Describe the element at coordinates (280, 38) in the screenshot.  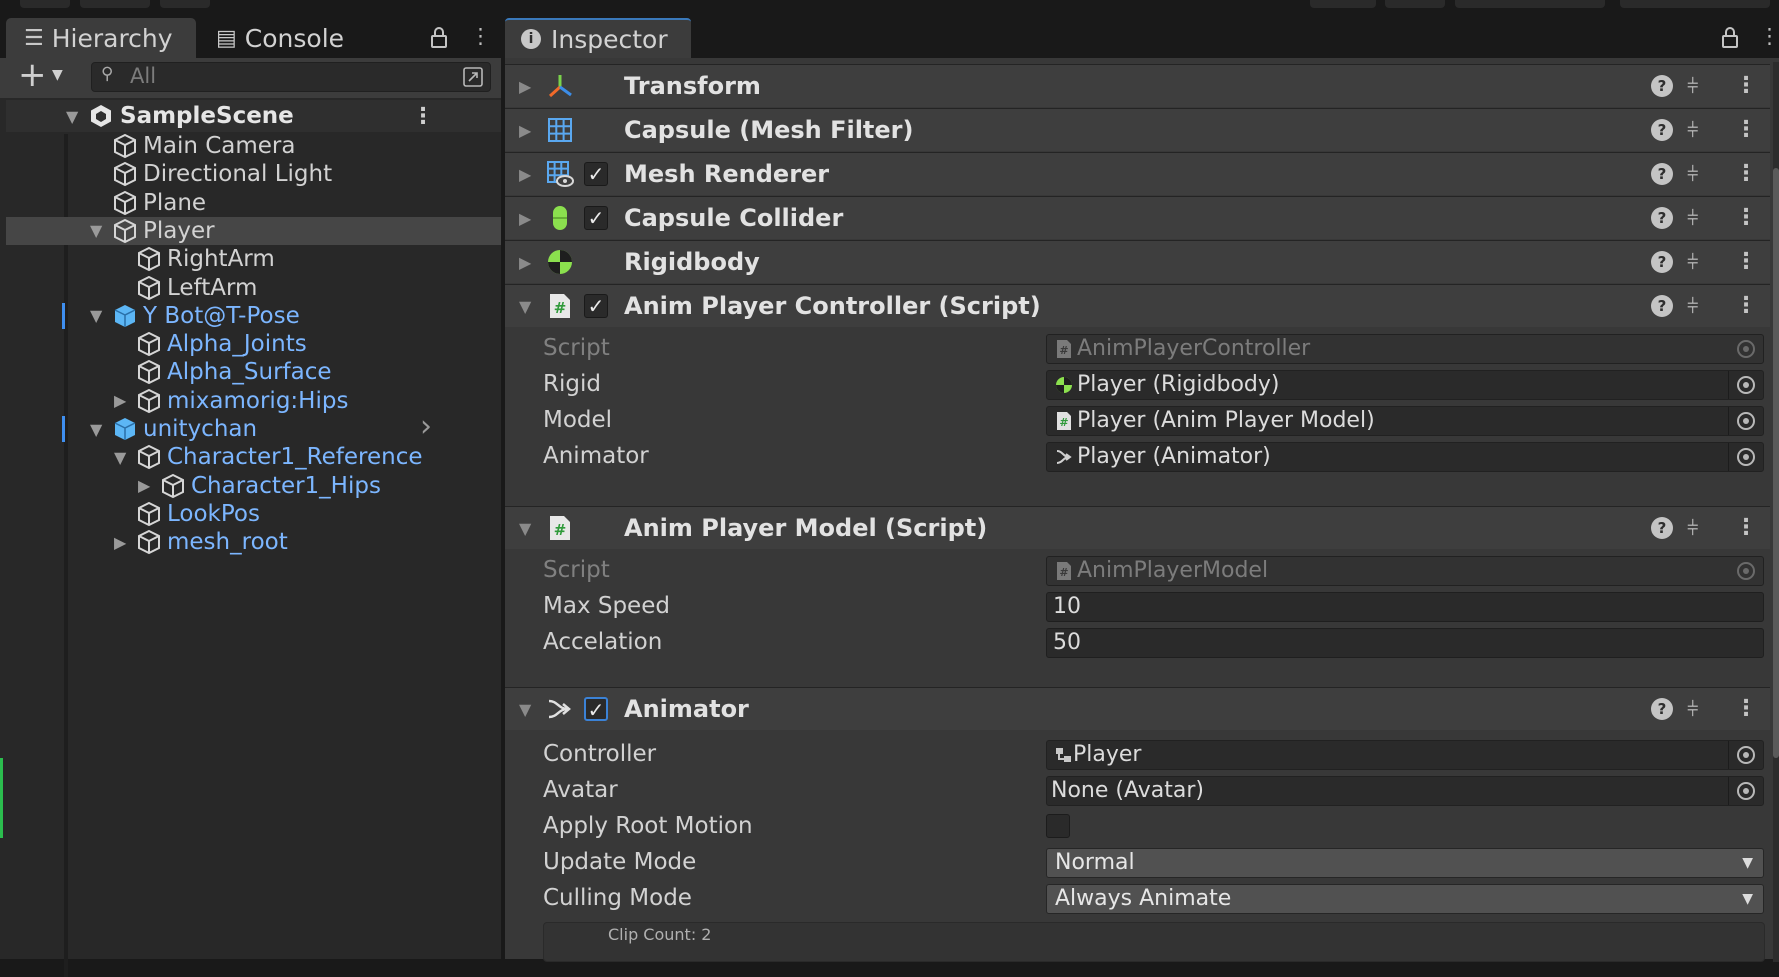
I see `tab-console: ▤ Console` at that location.